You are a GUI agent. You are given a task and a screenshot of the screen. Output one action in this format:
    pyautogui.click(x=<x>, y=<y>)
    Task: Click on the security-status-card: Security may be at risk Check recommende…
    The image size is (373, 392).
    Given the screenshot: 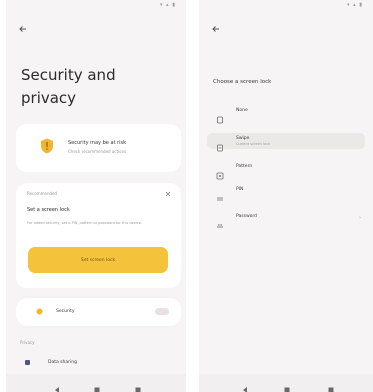 What is the action you would take?
    pyautogui.click(x=98, y=148)
    